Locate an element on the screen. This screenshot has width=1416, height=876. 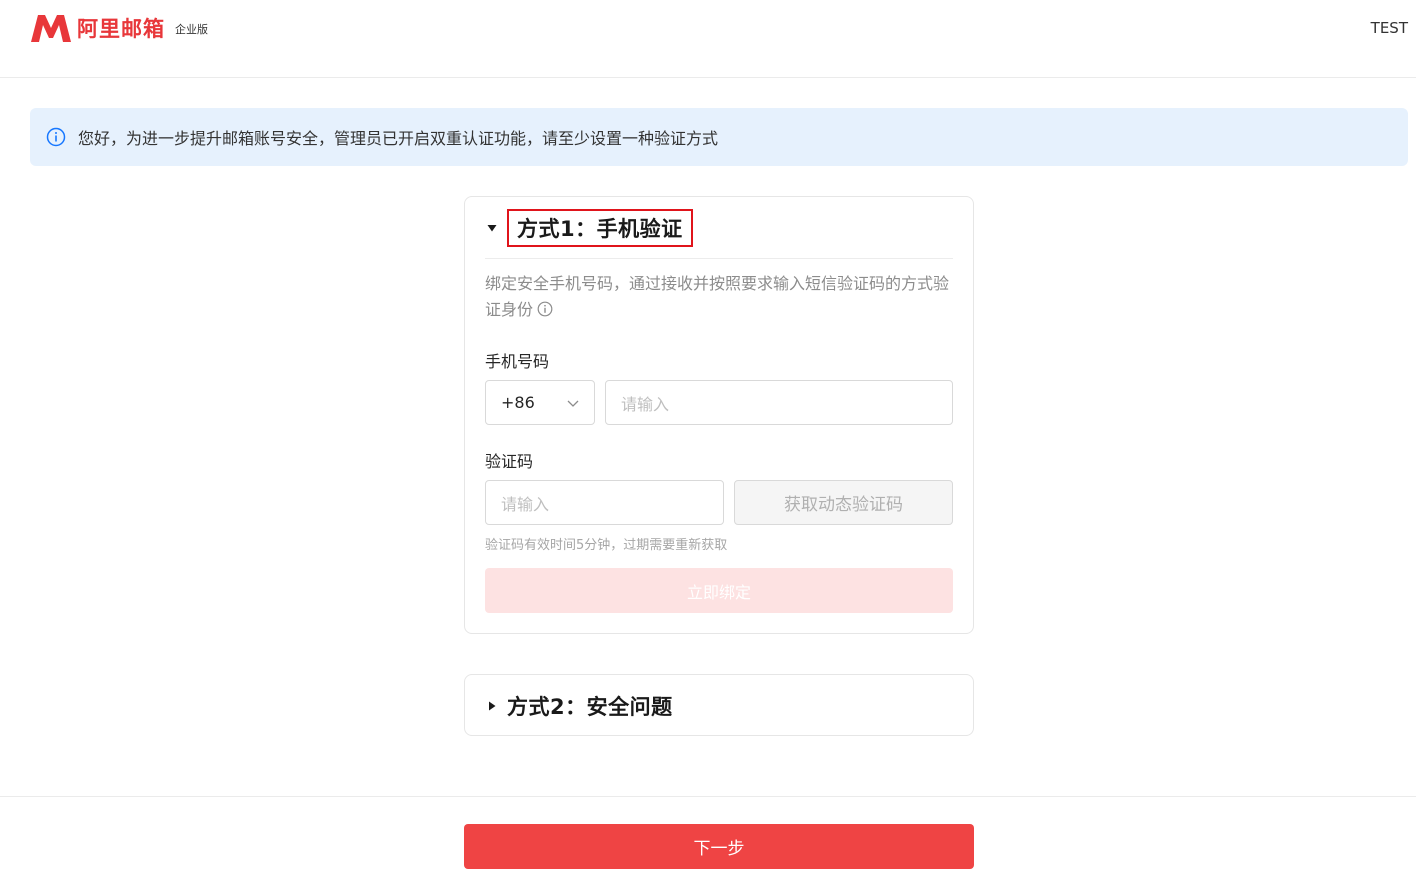
top-header: 阿里邮箱 企业版 TEST is located at coordinates (708, 39).